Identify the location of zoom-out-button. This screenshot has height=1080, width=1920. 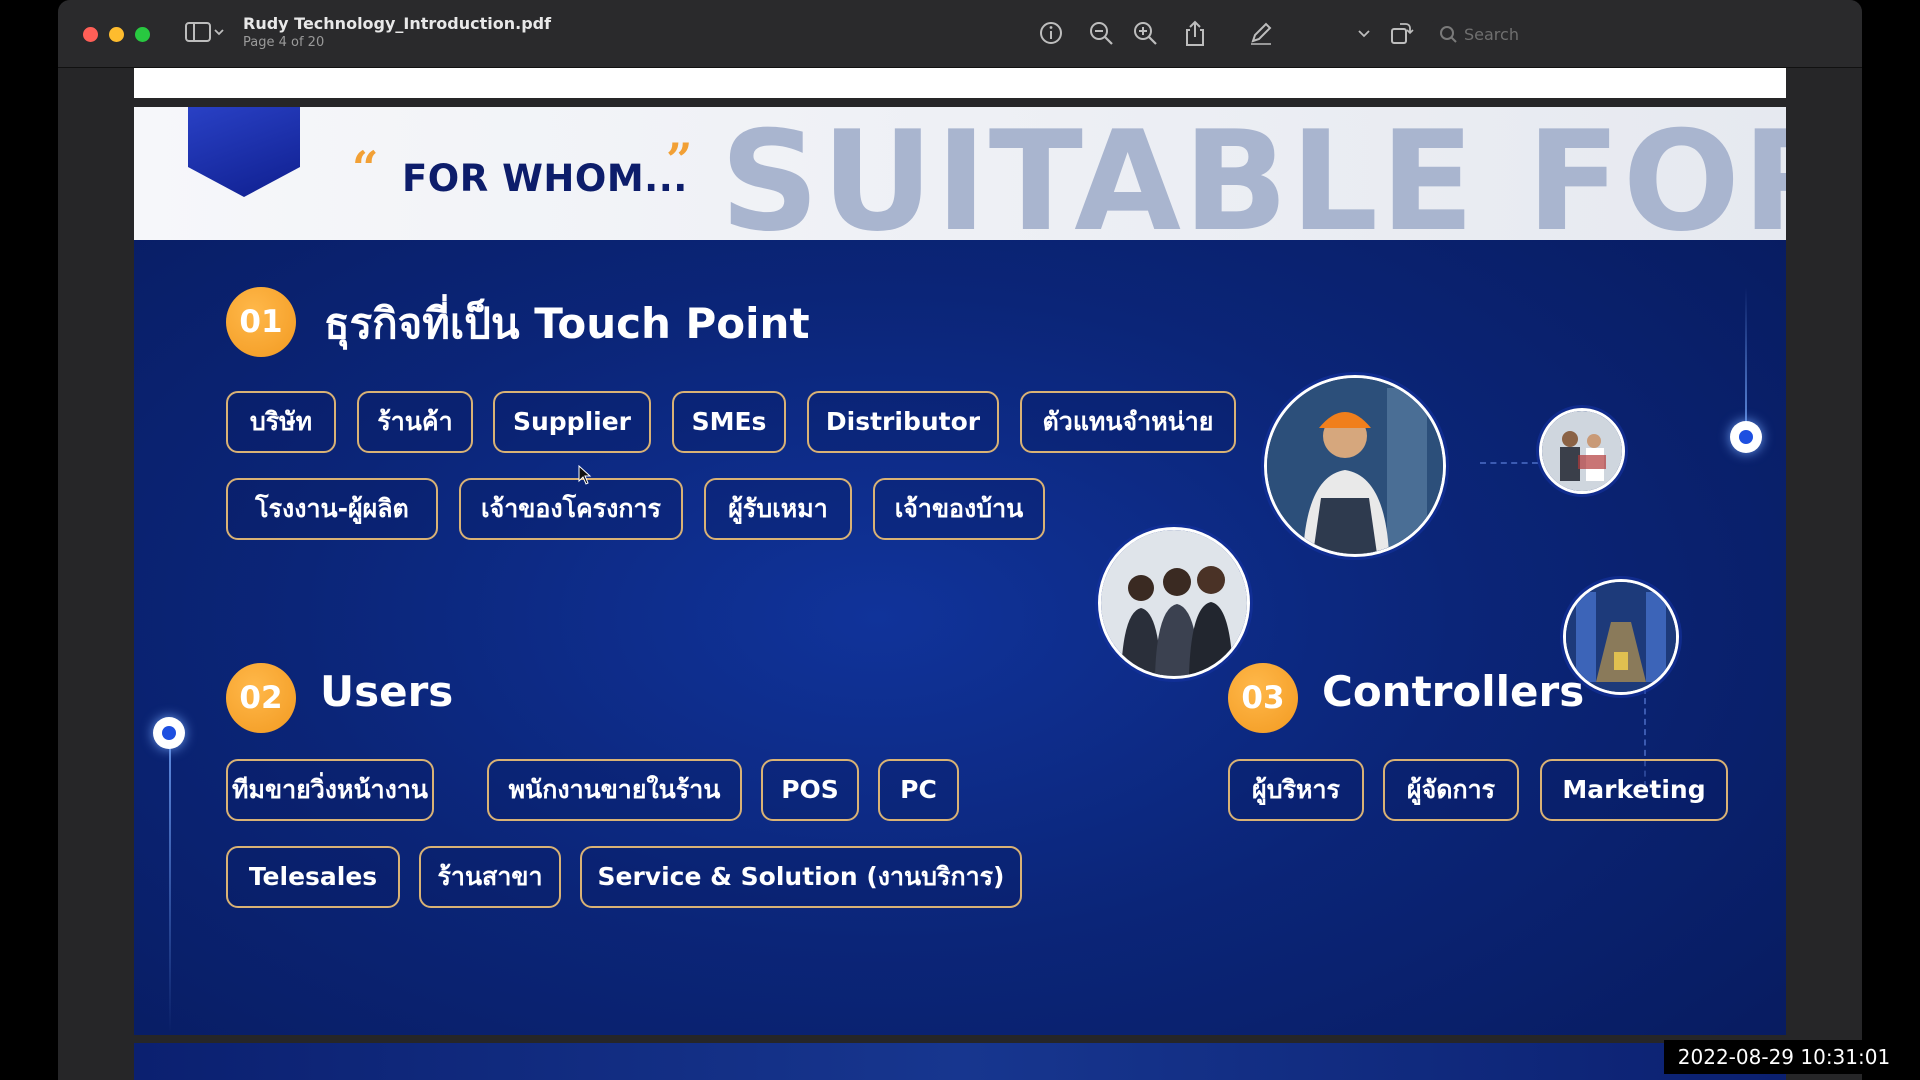
(1101, 36).